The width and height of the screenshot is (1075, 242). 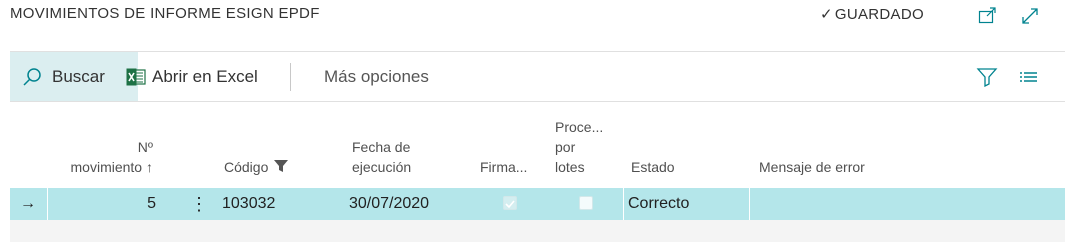 What do you see at coordinates (376, 76) in the screenshot?
I see `more-options-button: Más opciones` at bounding box center [376, 76].